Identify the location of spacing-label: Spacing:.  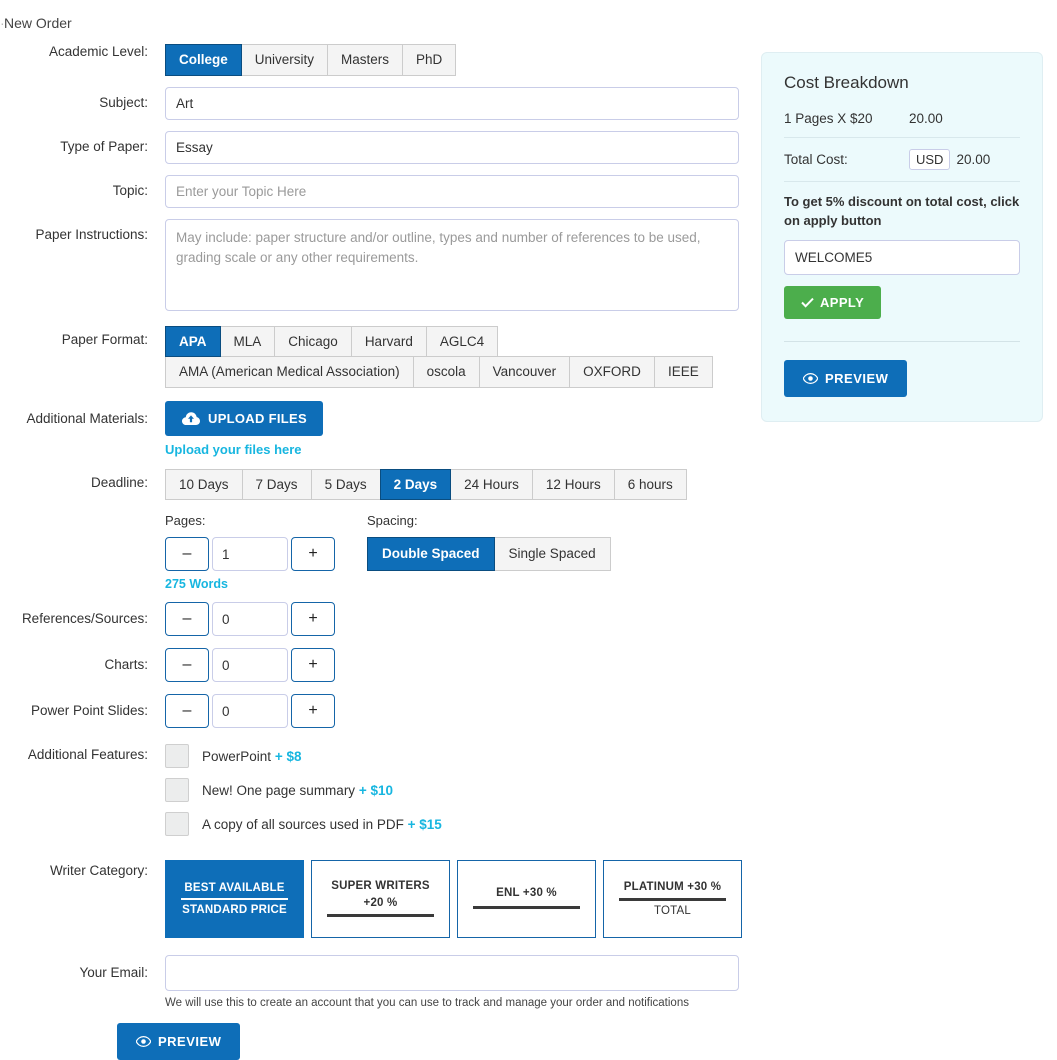
(392, 521).